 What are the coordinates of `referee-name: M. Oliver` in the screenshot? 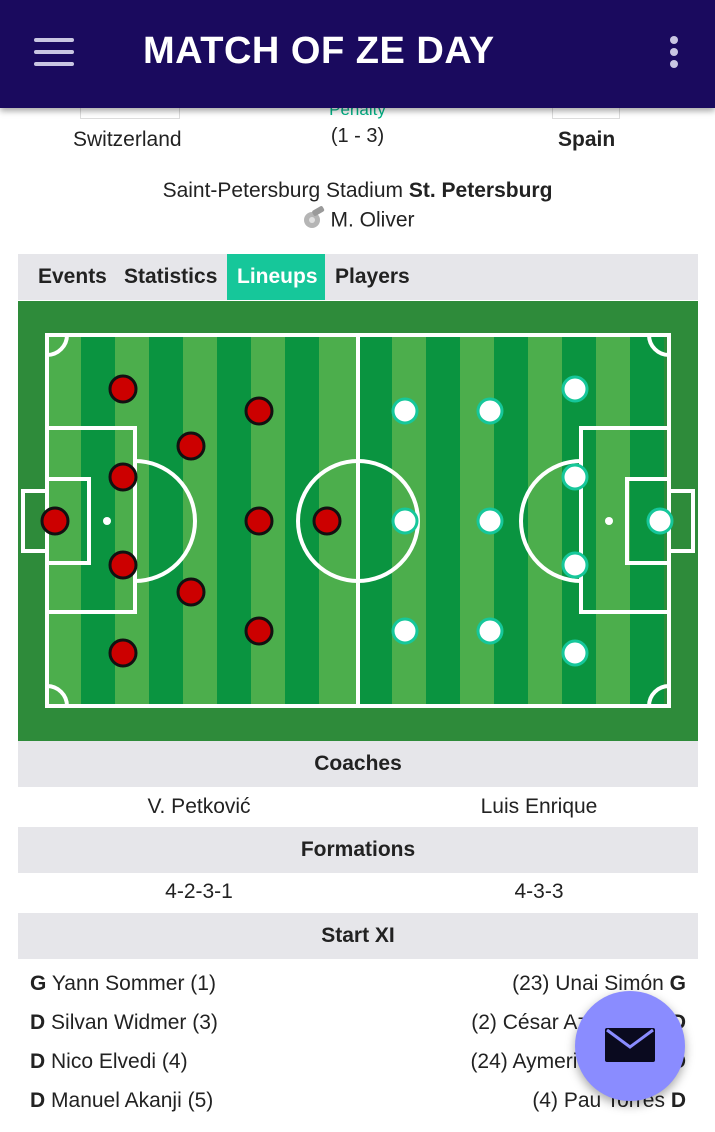 It's located at (372, 220).